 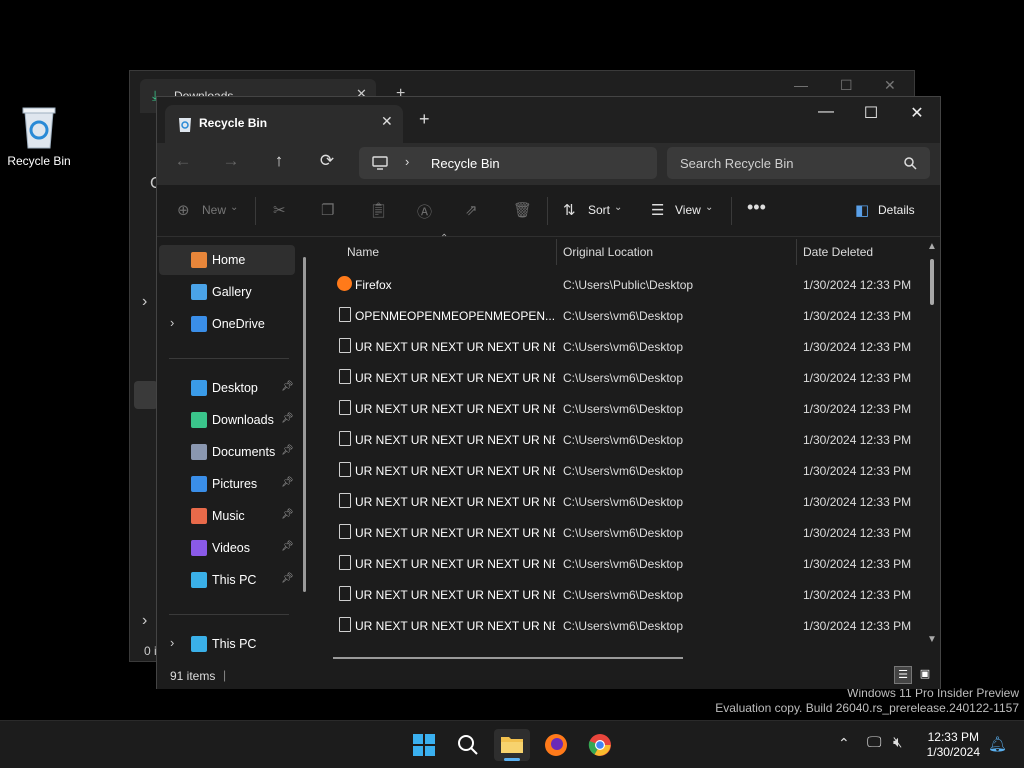 What do you see at coordinates (227, 516) in the screenshot?
I see `sidebar-item-music: Music 📌︎` at bounding box center [227, 516].